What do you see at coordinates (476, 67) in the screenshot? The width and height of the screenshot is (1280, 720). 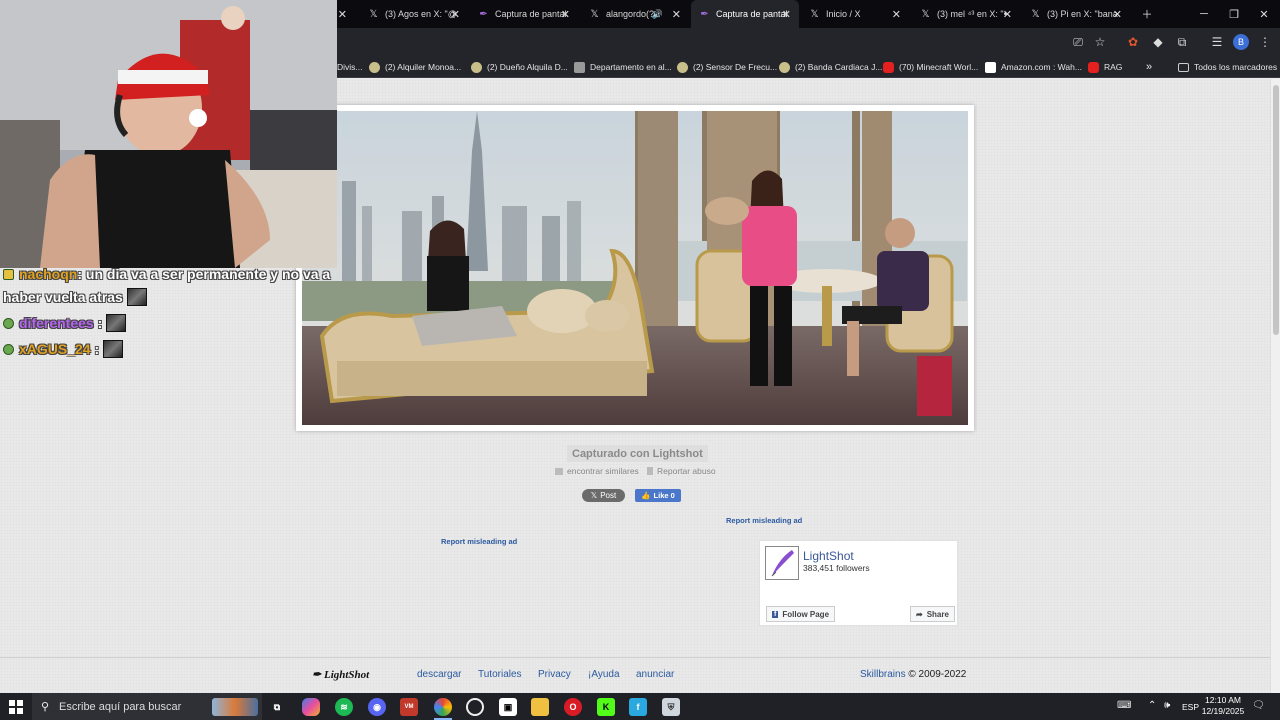 I see `bookmark-icon` at bounding box center [476, 67].